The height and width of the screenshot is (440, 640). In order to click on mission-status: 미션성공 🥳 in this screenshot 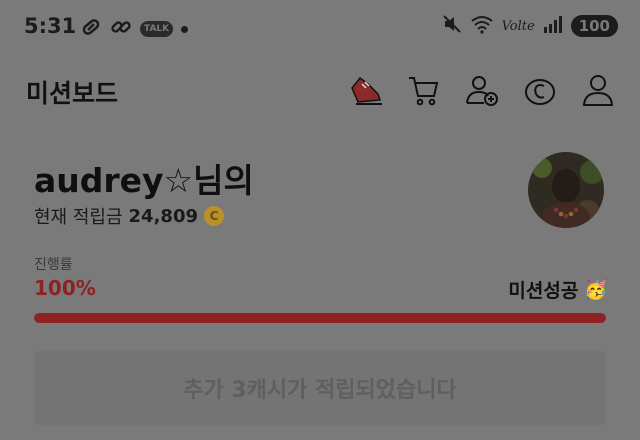, I will do `click(558, 289)`.